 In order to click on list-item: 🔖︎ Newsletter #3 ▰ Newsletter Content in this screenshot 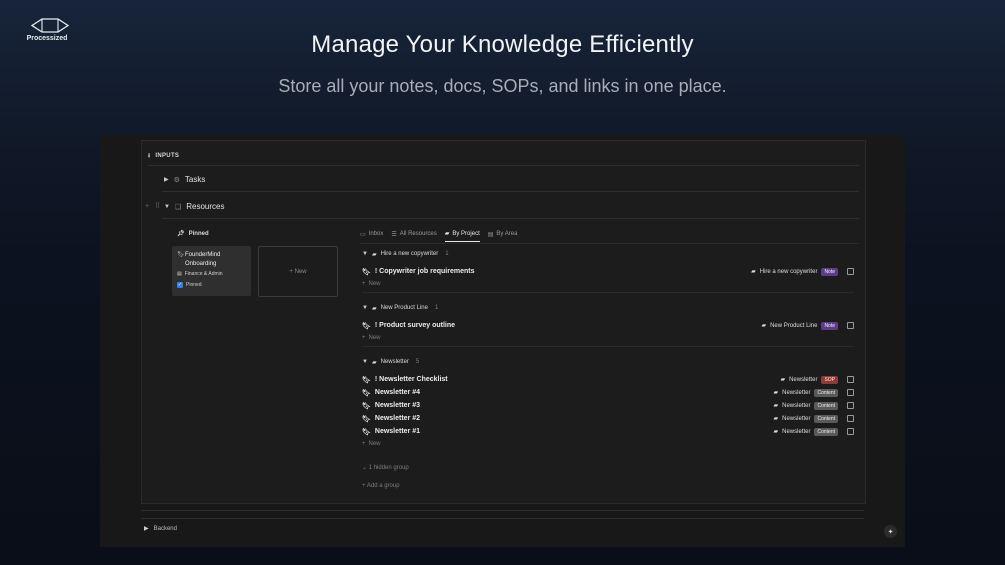, I will do `click(608, 405)`.